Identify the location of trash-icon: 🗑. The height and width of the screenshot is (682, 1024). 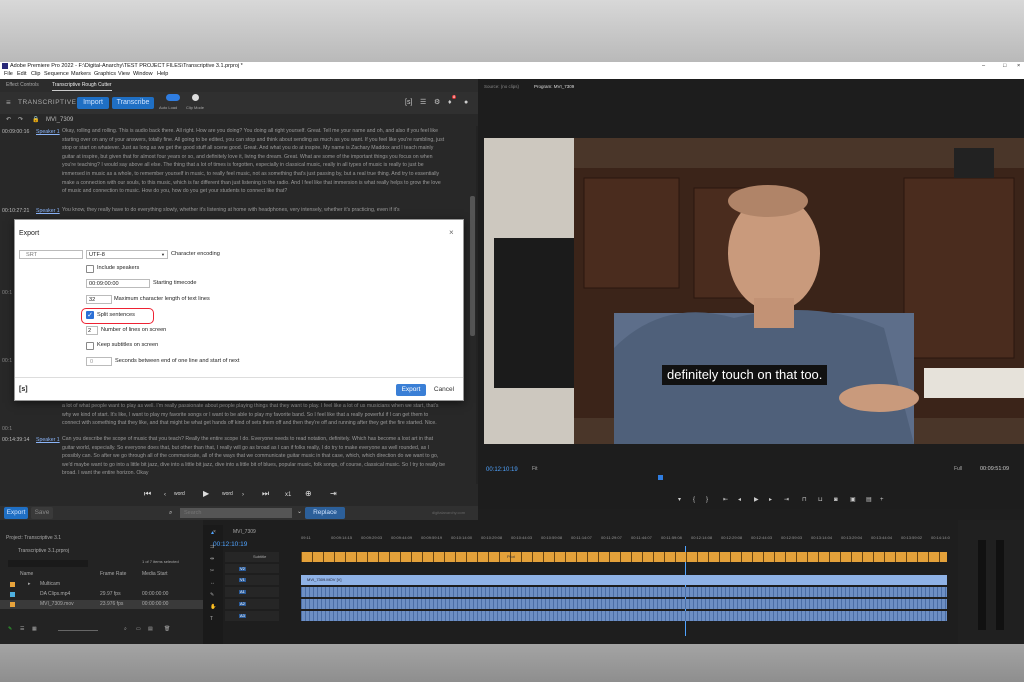
(167, 629).